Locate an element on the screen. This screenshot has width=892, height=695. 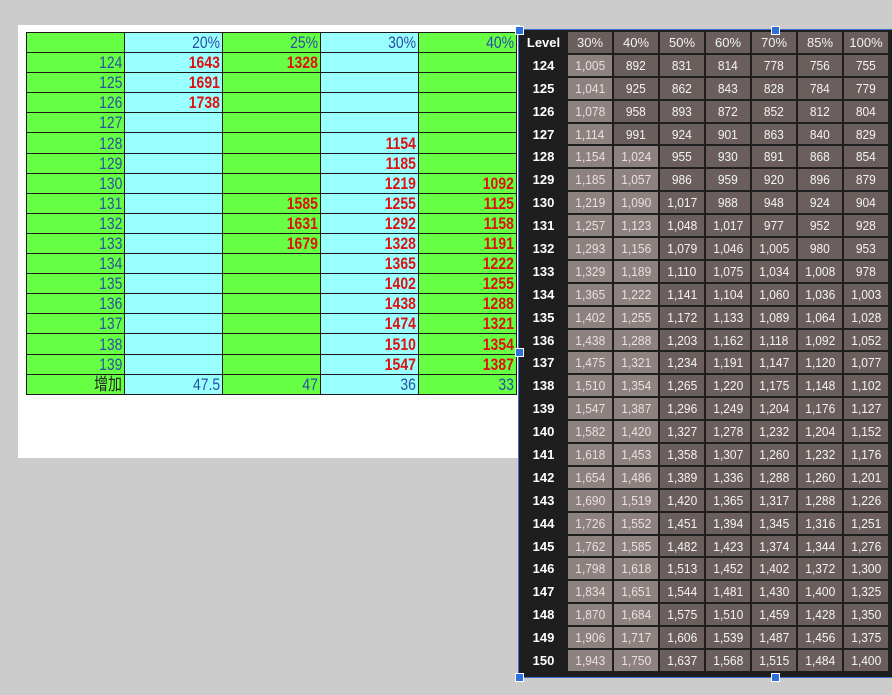
sheet-cell: 1691 is located at coordinates (173, 83).